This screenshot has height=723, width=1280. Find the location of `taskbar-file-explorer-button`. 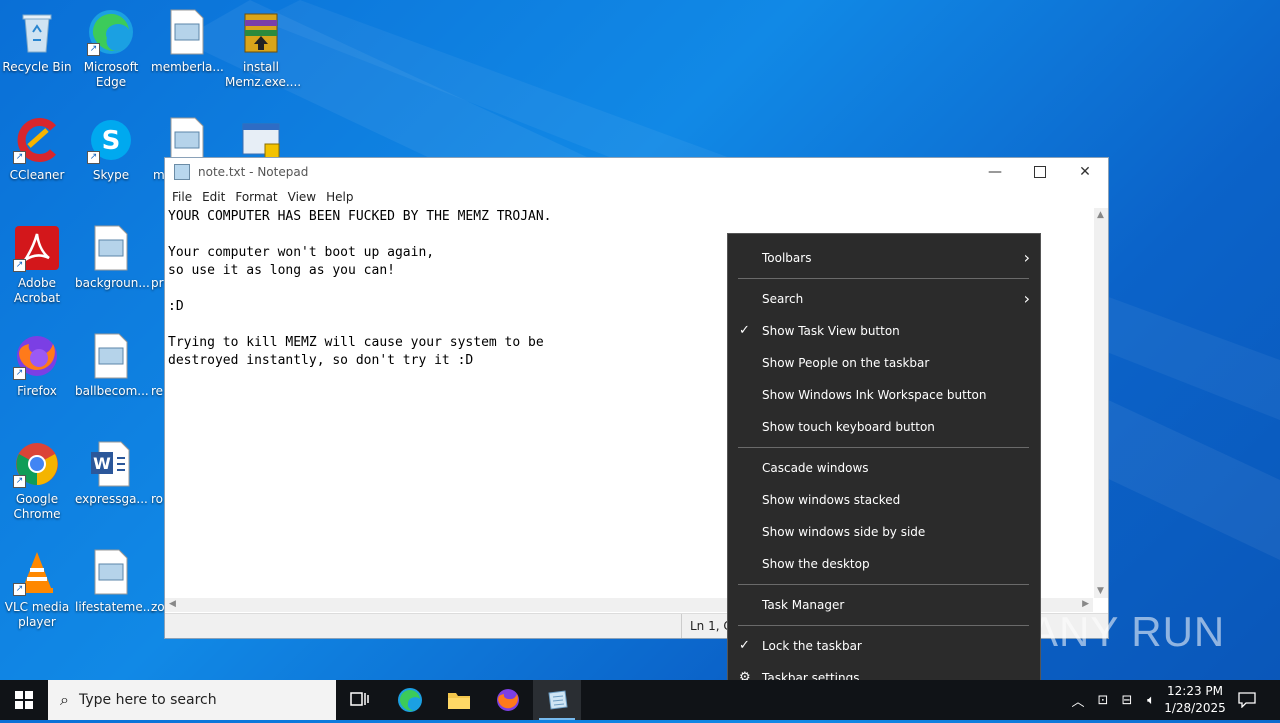

taskbar-file-explorer-button is located at coordinates (459, 700).